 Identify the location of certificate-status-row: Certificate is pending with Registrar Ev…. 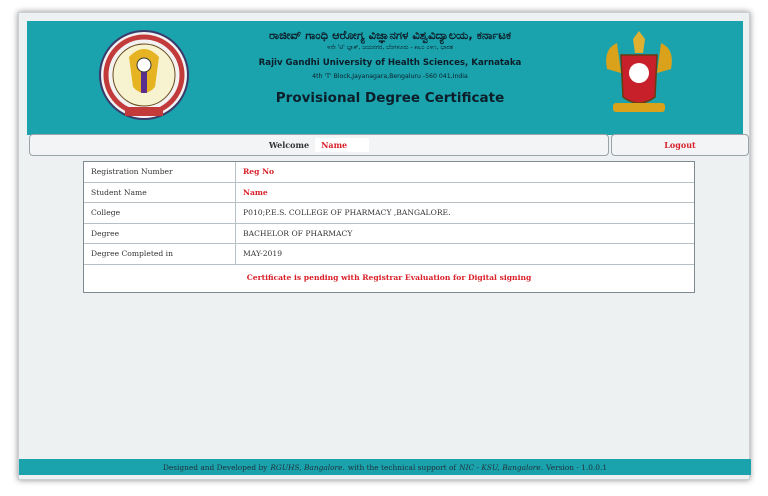
(389, 278).